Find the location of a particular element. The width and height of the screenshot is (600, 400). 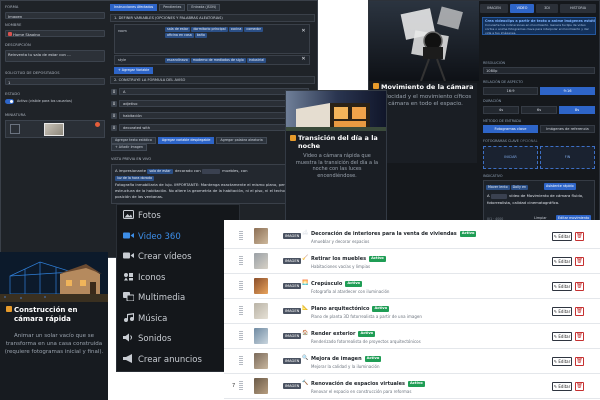

row-subtitle: Mejorar la calidad y la iluminación is located at coordinates (345, 366).